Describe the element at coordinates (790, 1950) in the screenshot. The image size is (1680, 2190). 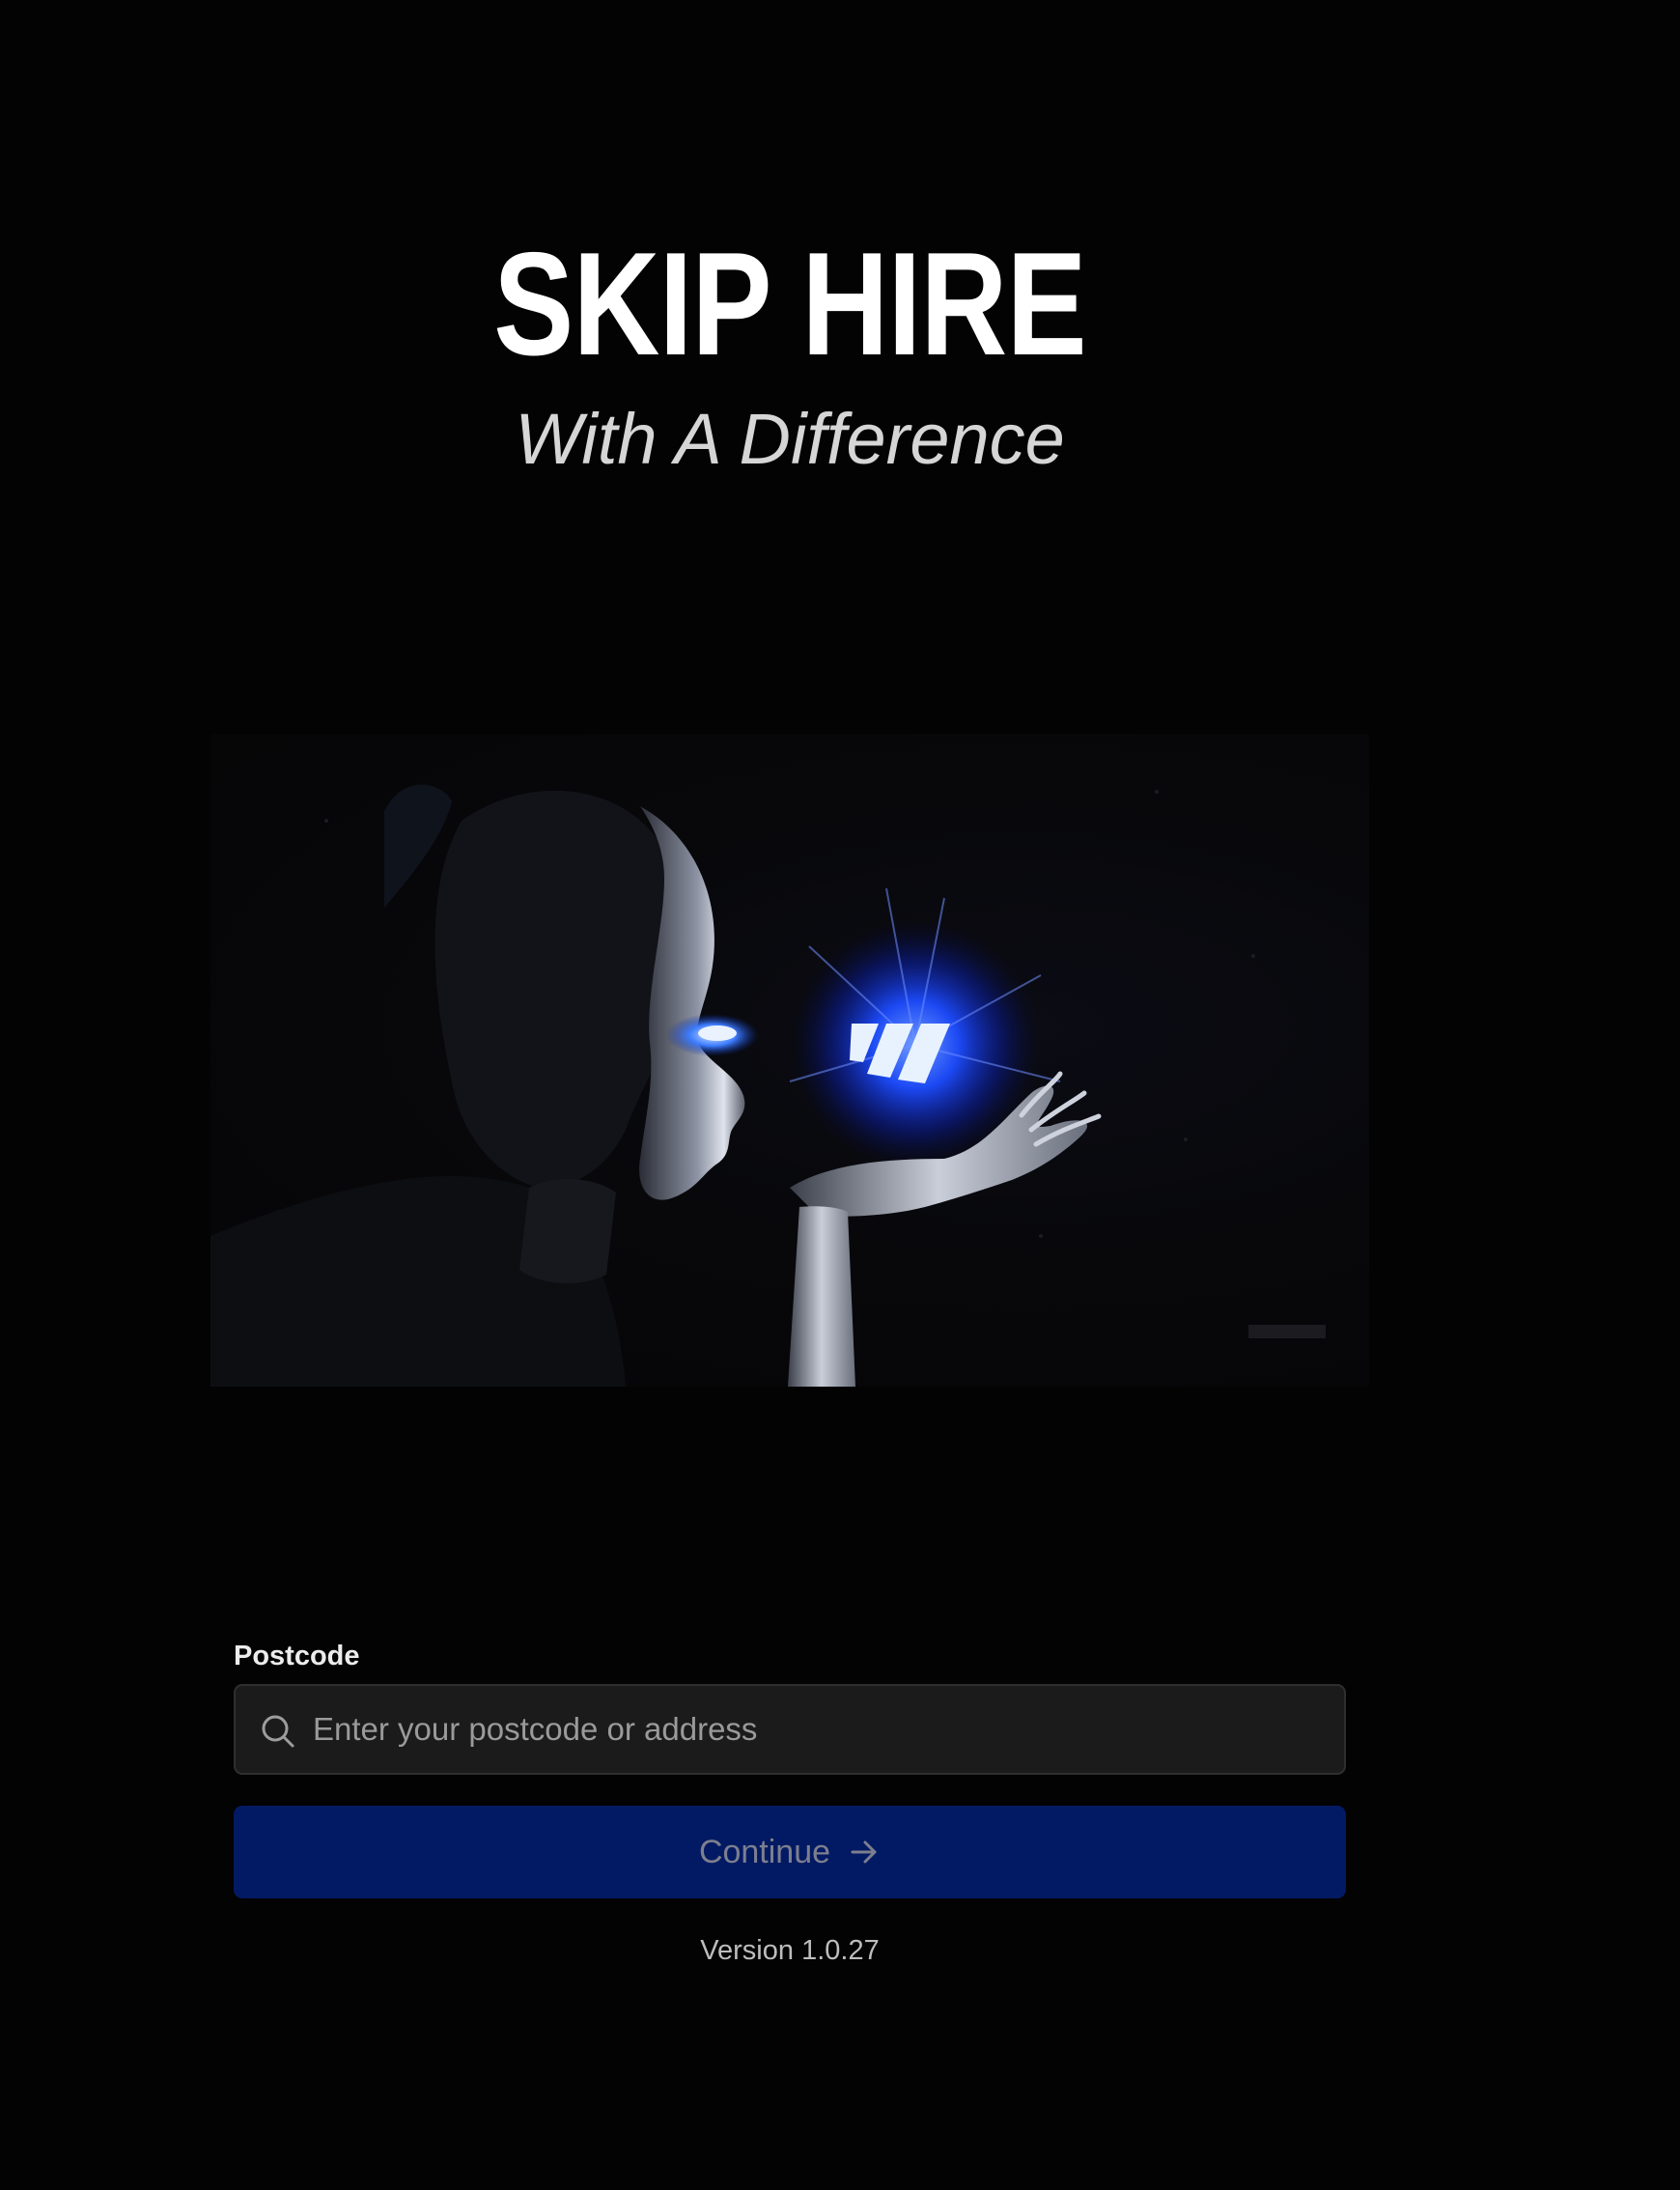
I see `version-text: Version 1.0.27` at that location.